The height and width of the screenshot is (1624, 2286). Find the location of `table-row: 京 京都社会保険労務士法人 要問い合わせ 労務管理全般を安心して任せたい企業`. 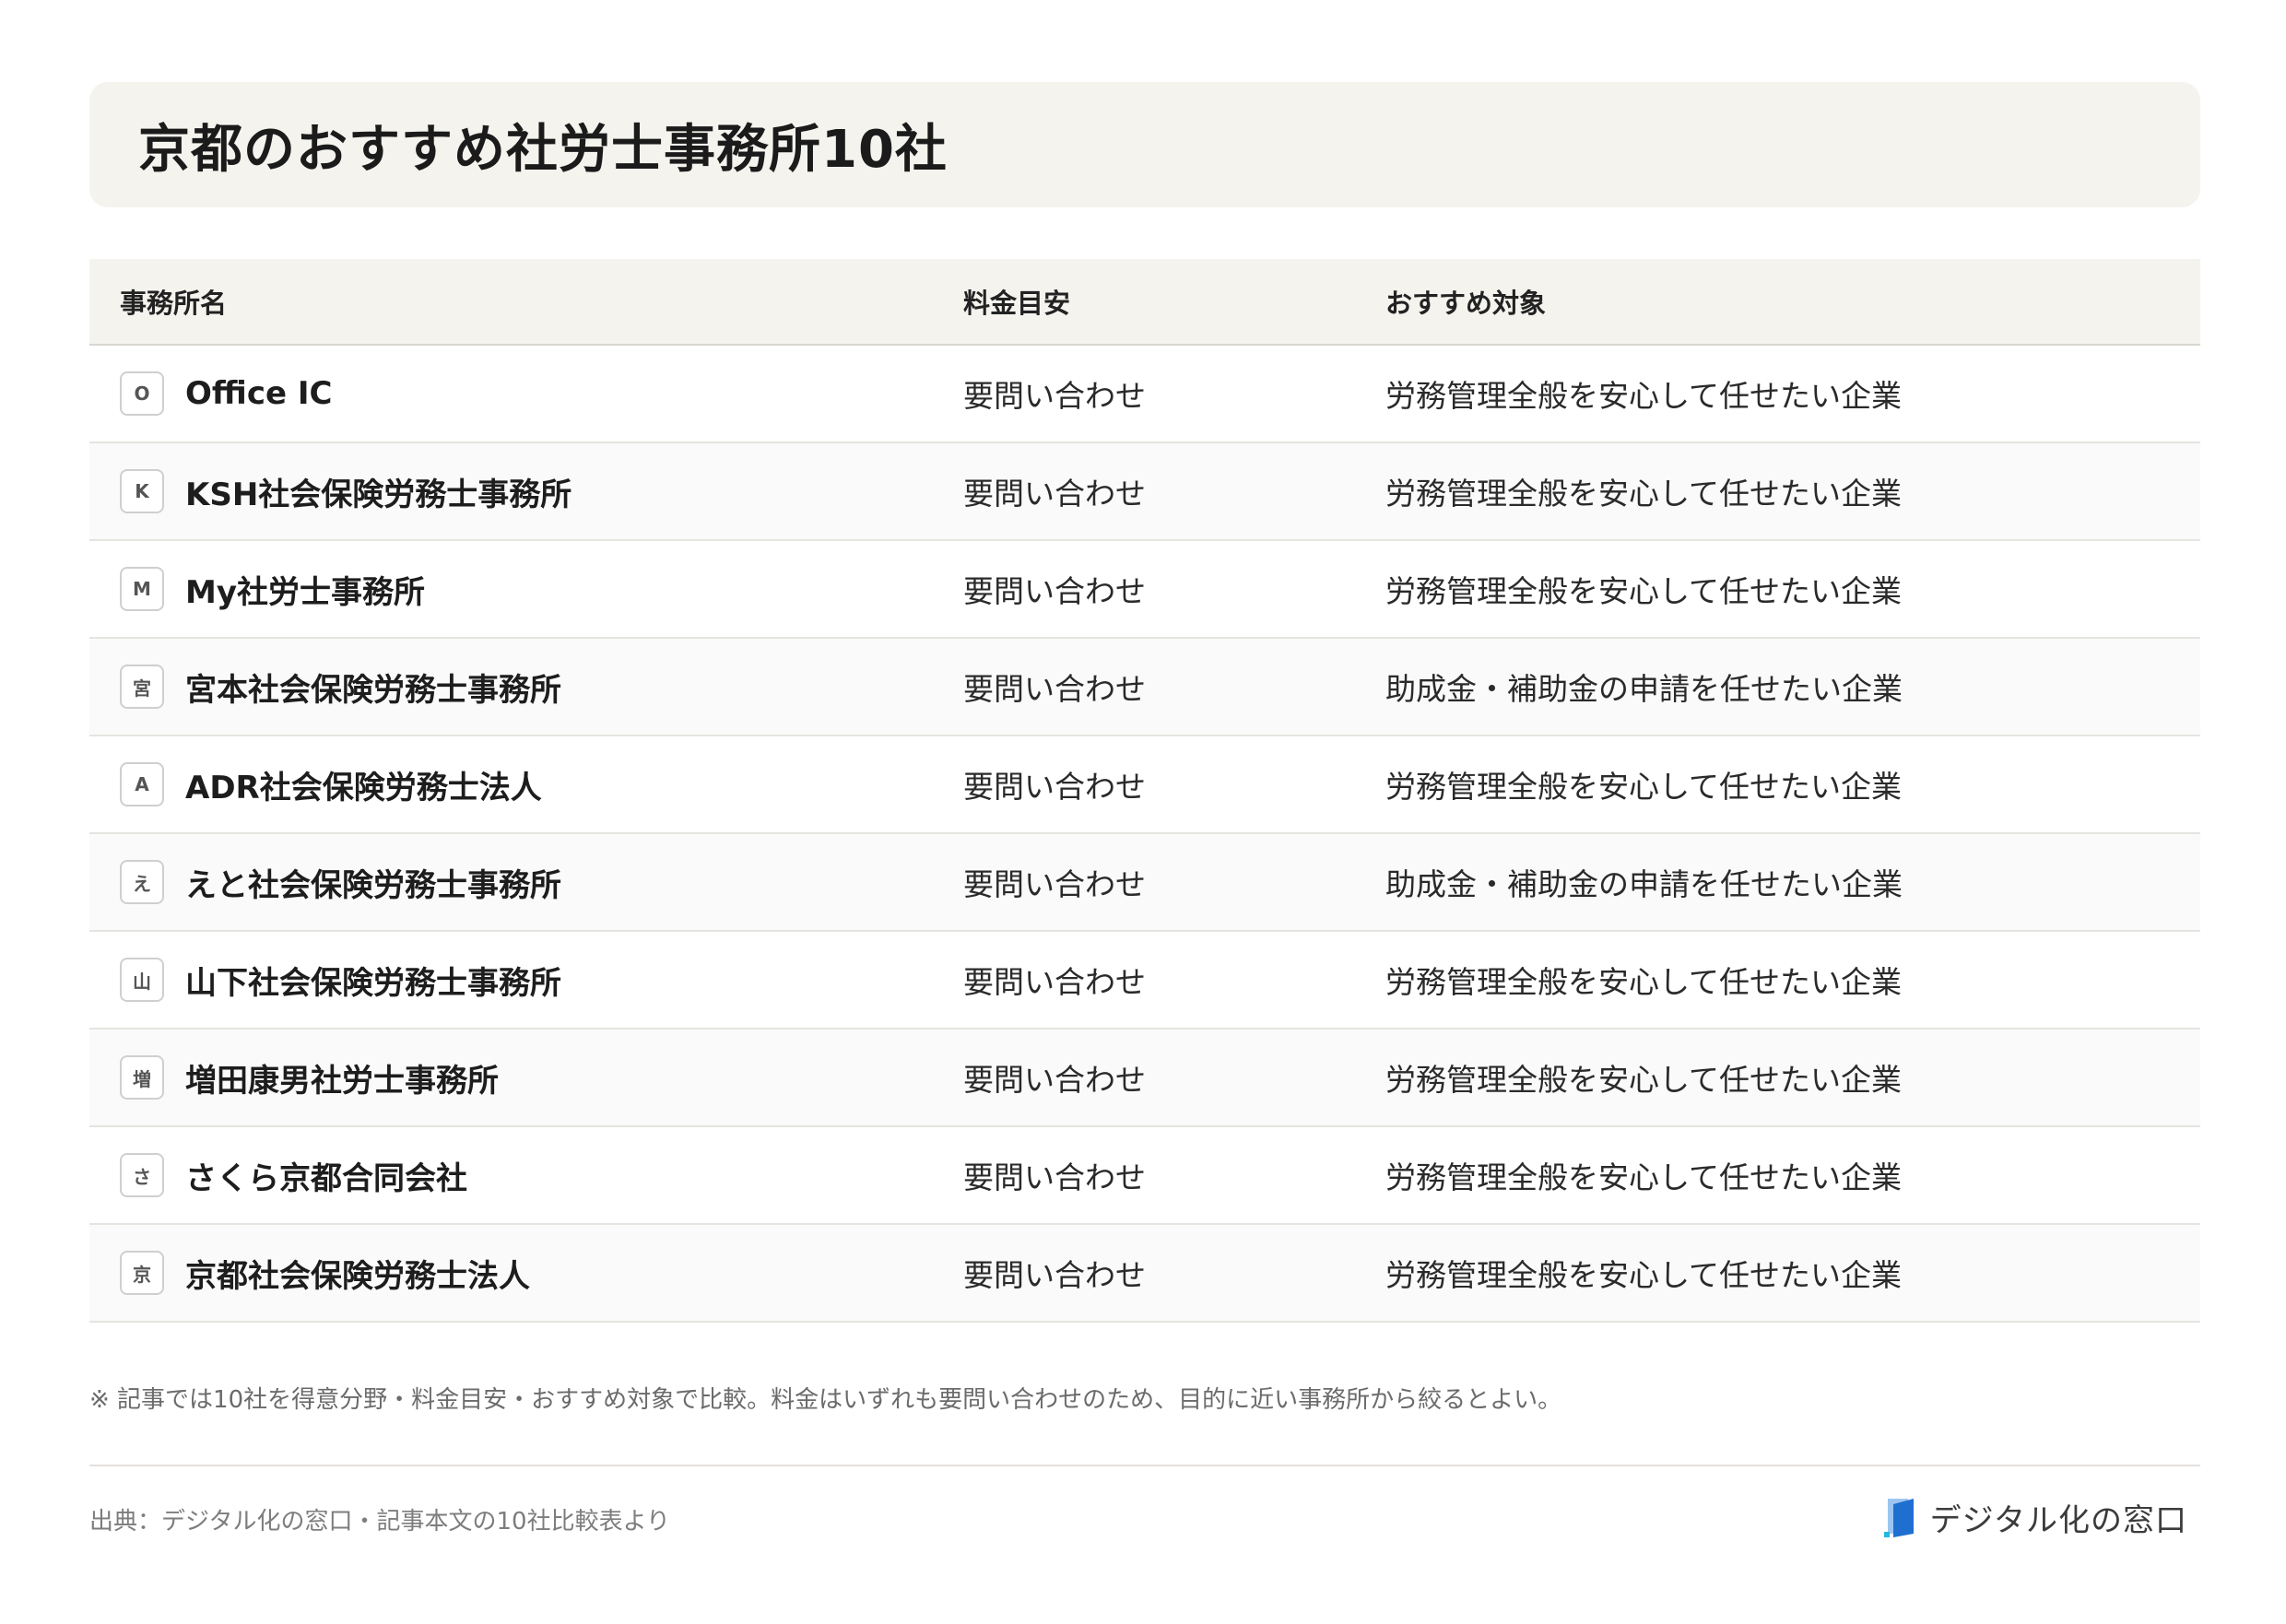

table-row: 京 京都社会保険労務士法人 要問い合わせ 労務管理全般を安心して任せたい企業 is located at coordinates (1144, 1274).